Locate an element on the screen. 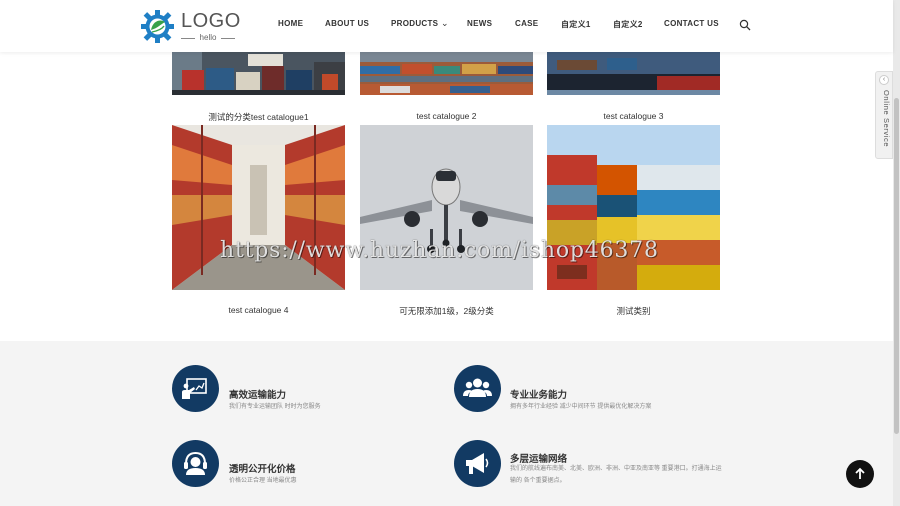  online-service-tab: ‹ Online Service is located at coordinates (884, 115).